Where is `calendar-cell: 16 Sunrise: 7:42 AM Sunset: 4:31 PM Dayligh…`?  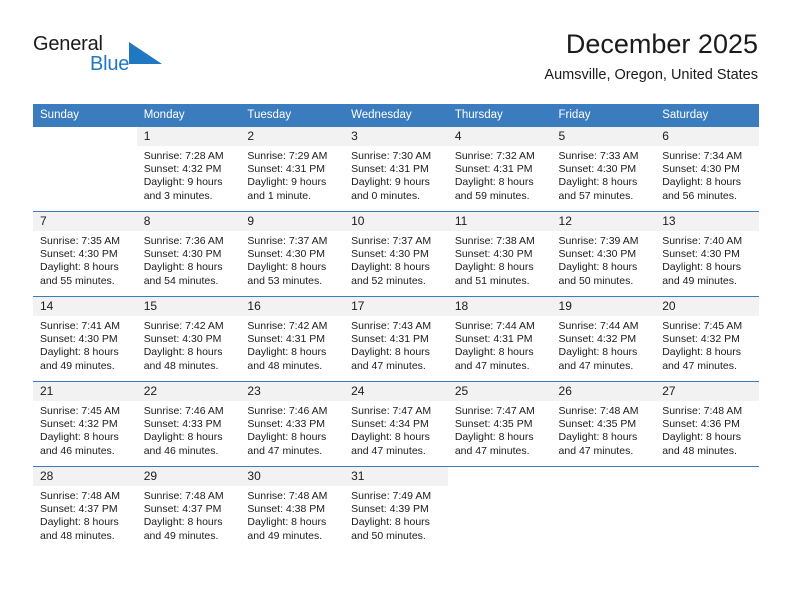
calendar-cell: 16 Sunrise: 7:42 AM Sunset: 4:31 PM Dayligh… is located at coordinates (292, 339).